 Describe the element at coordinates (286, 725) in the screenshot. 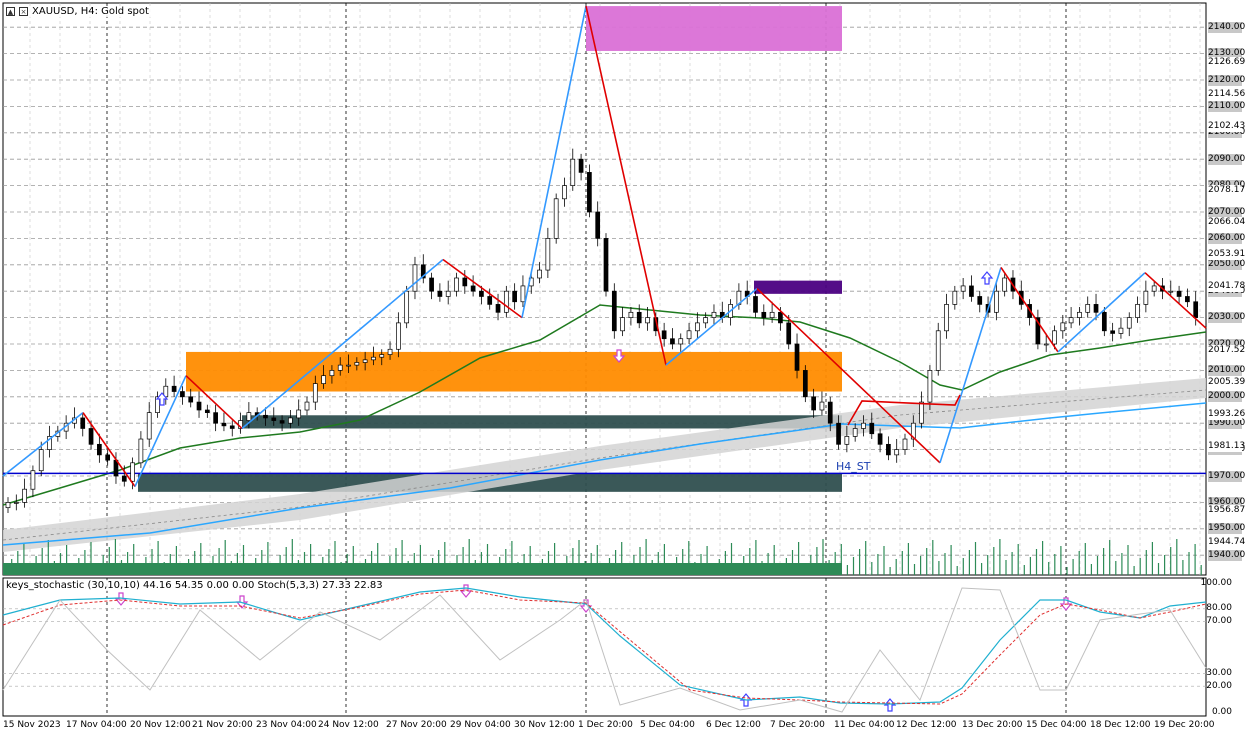

I see `time-axis-label: 23 Nov 04:00` at that location.